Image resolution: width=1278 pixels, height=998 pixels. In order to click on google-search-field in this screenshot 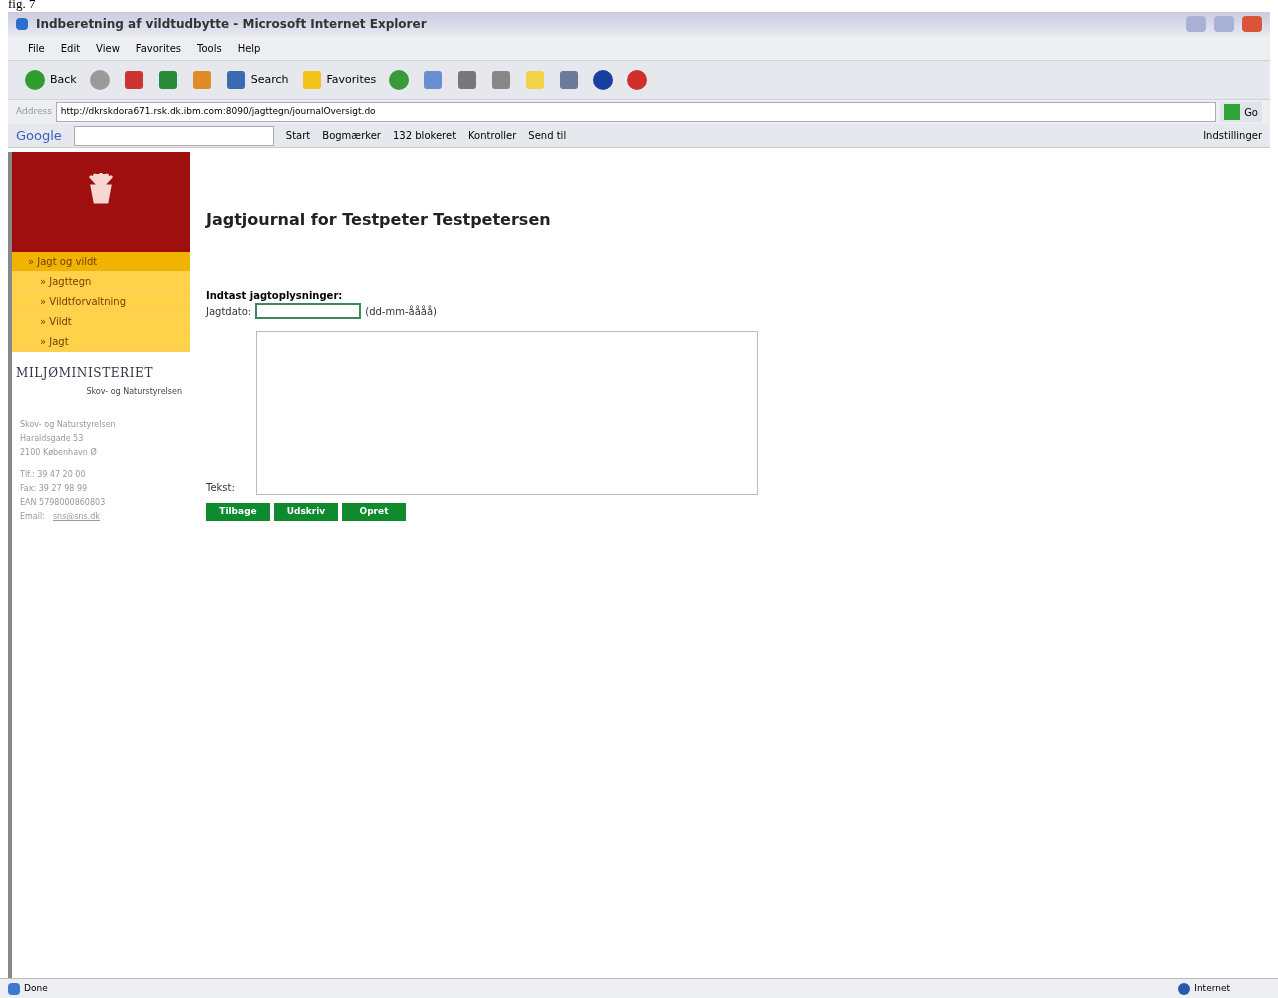, I will do `click(173, 135)`.